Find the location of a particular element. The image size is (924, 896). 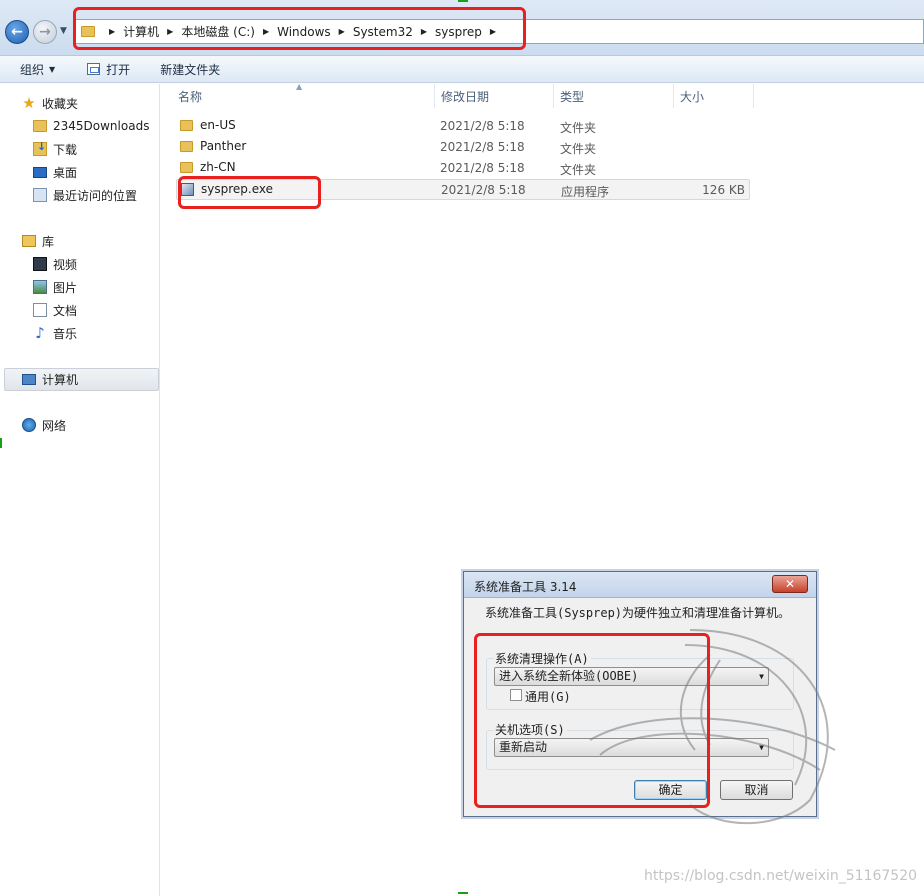

nav-item-2345downloads: 2345Downloads is located at coordinates (91, 126).